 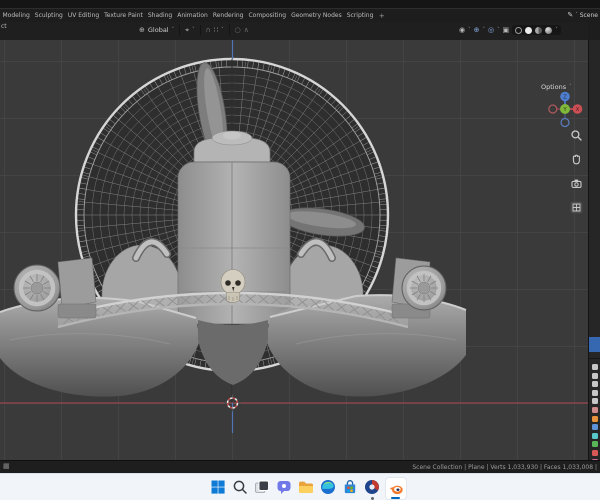 I want to click on gizmos-toggle-icon: ⊕, so click(x=477, y=30).